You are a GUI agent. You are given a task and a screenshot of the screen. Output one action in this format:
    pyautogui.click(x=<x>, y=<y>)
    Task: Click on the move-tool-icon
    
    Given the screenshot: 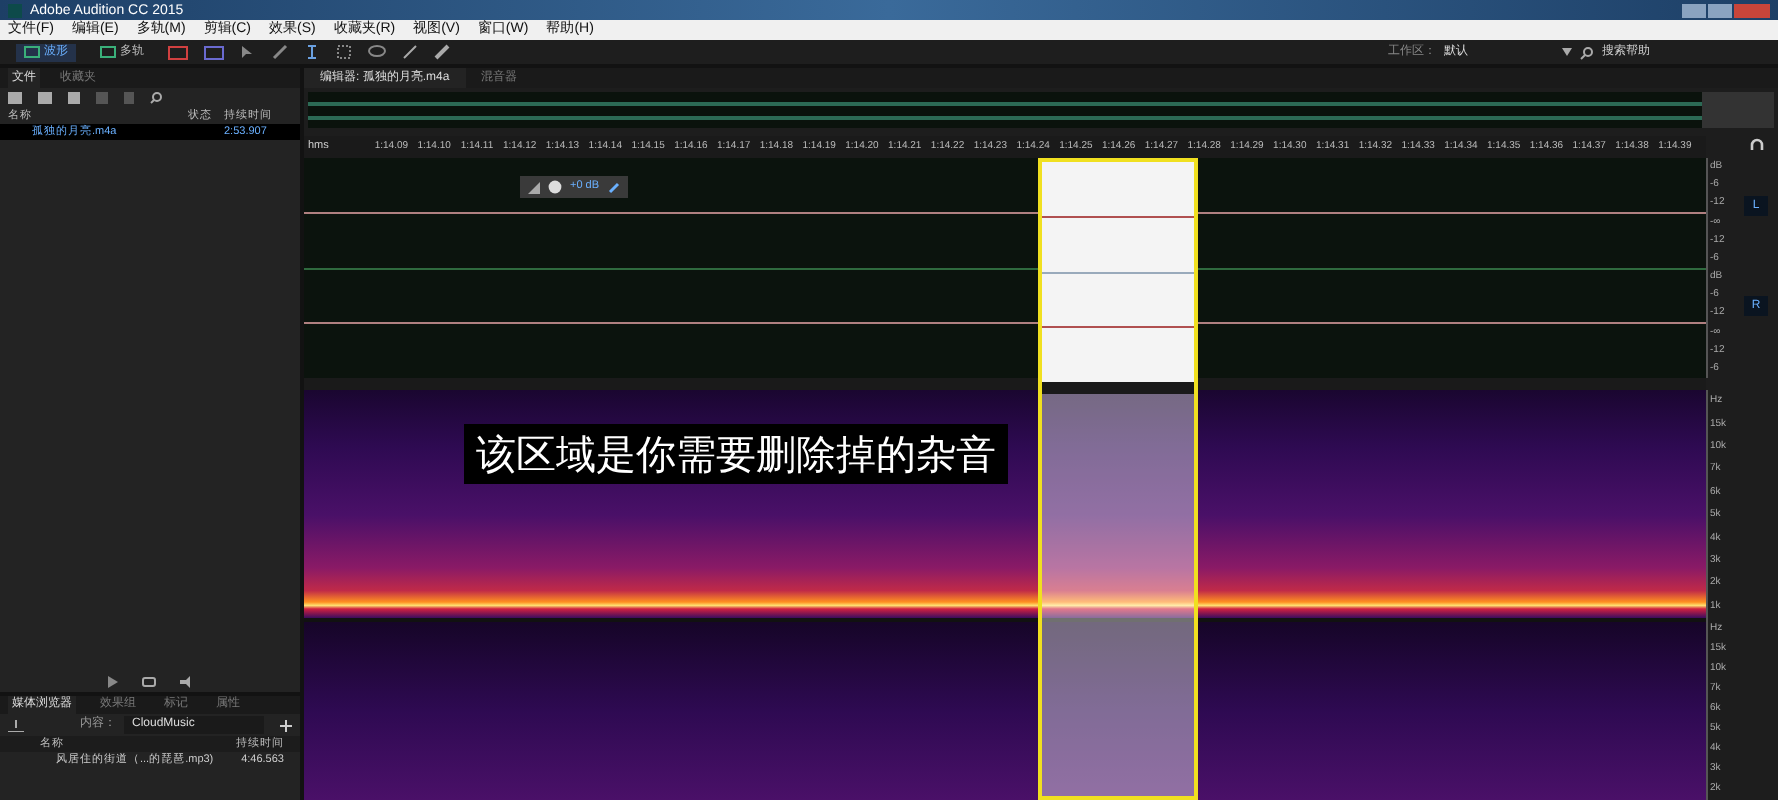 What is the action you would take?
    pyautogui.click(x=248, y=52)
    